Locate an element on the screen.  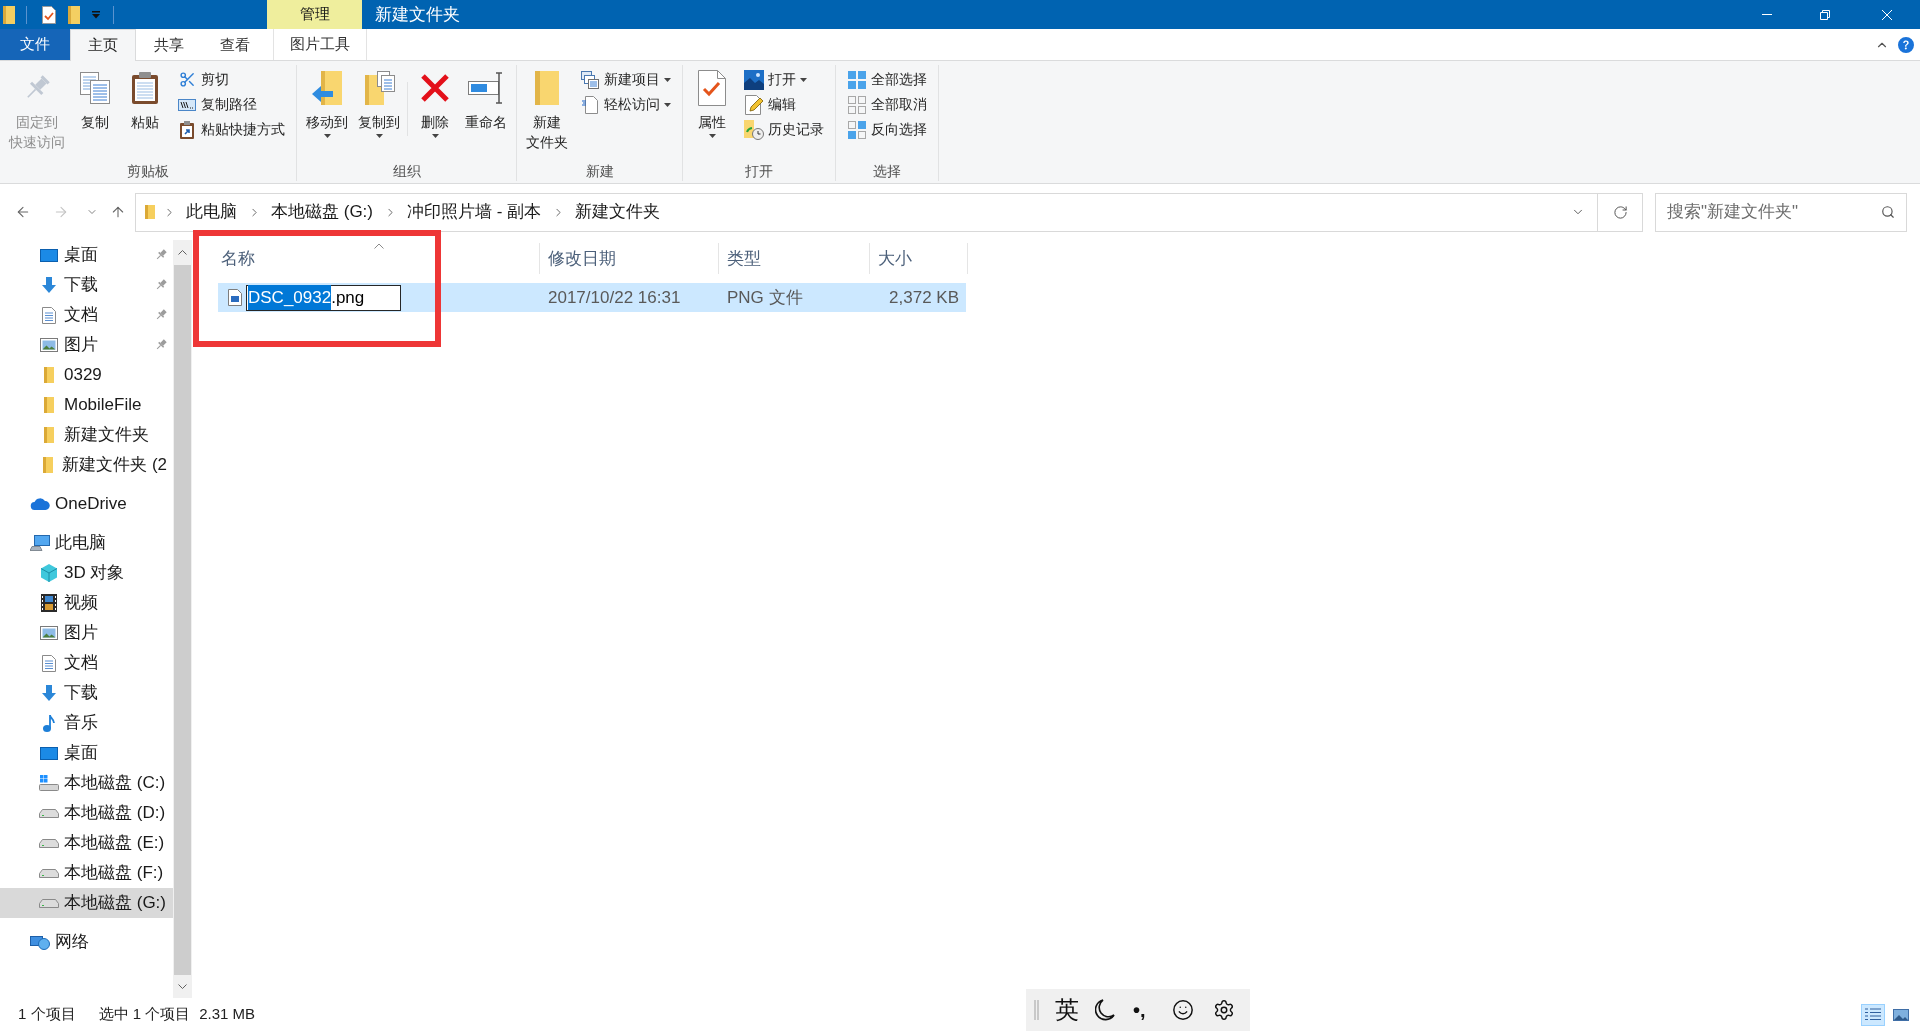
rename-field: DSC_0932.png is located at coordinates (323, 297).